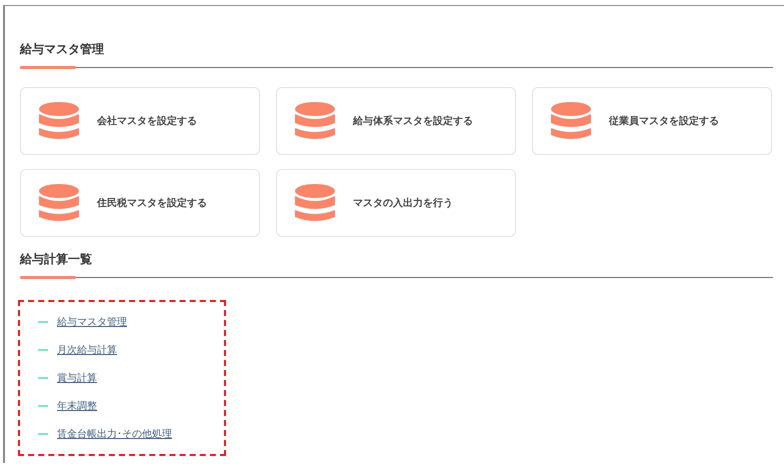 The width and height of the screenshot is (784, 464). Describe the element at coordinates (114, 434) in the screenshot. I see `menu-link: 賃金台帳出力･その他処理` at that location.